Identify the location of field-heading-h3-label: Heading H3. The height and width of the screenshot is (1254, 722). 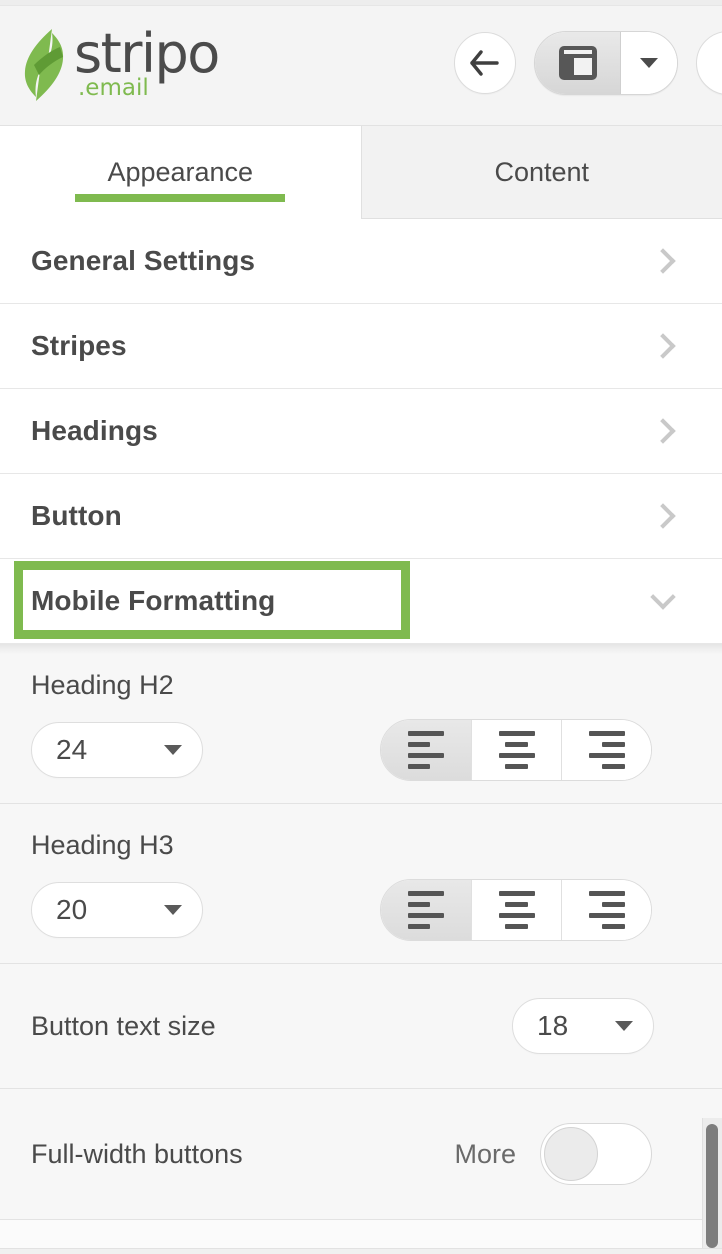
(102, 845).